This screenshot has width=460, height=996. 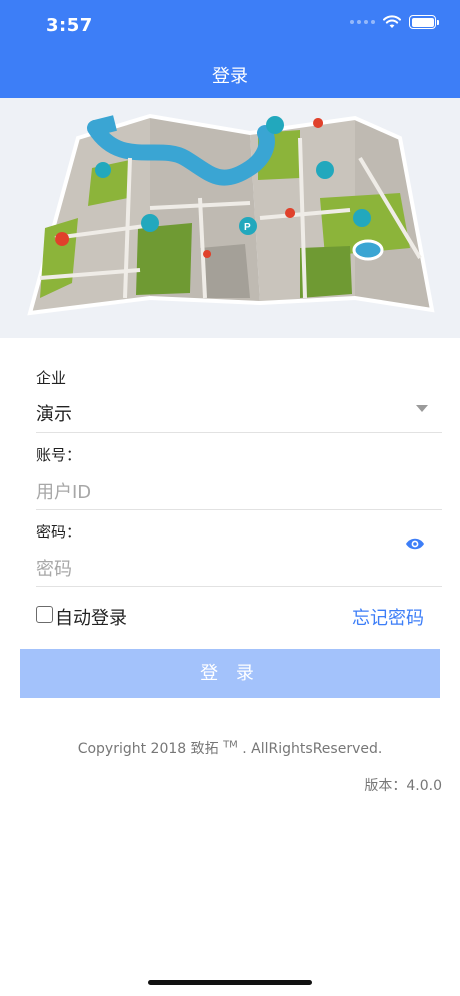 What do you see at coordinates (59, 455) in the screenshot?
I see `account-label: 账号：` at bounding box center [59, 455].